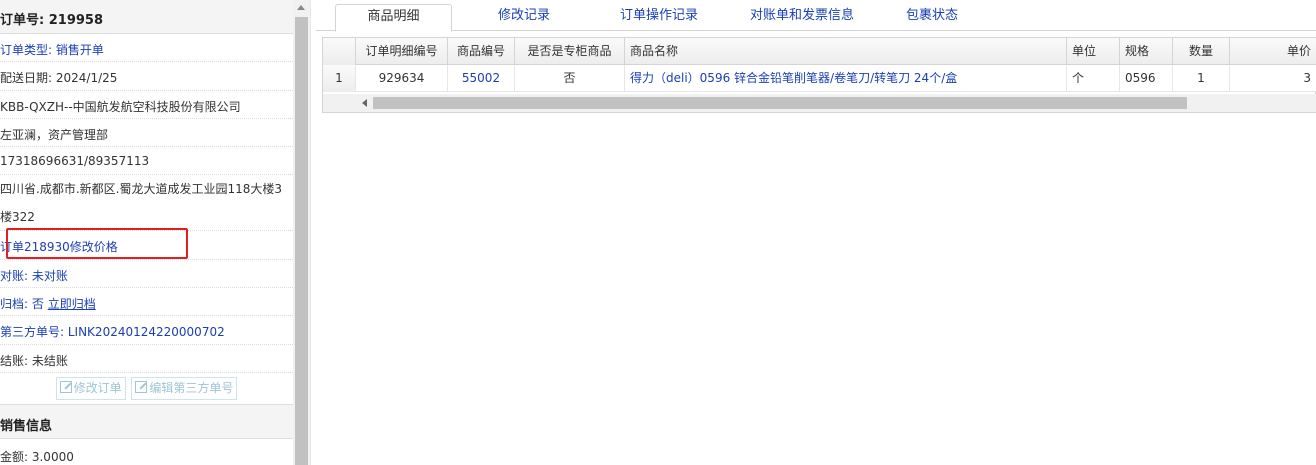 The image size is (1316, 465). I want to click on header-unit: 单位, so click(1093, 51).